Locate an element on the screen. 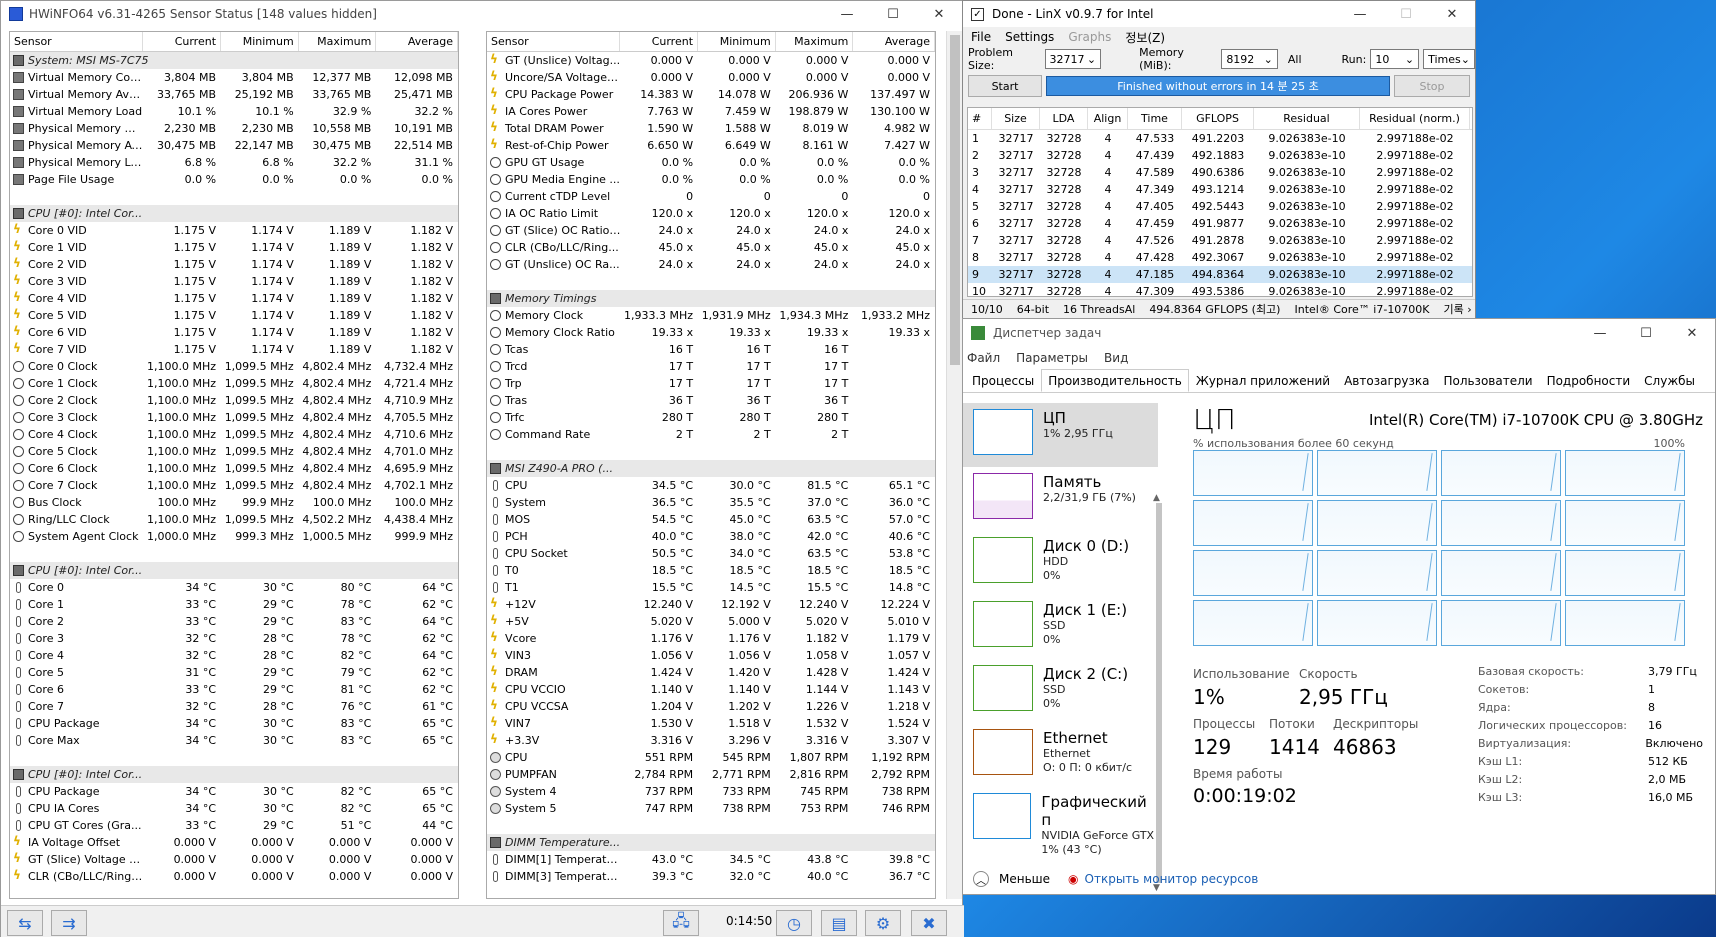 This screenshot has width=1716, height=937. sensor-row: GPU GT Usage 0.0 % 0.0 % 0.0 % 0.0 % is located at coordinates (711, 162).